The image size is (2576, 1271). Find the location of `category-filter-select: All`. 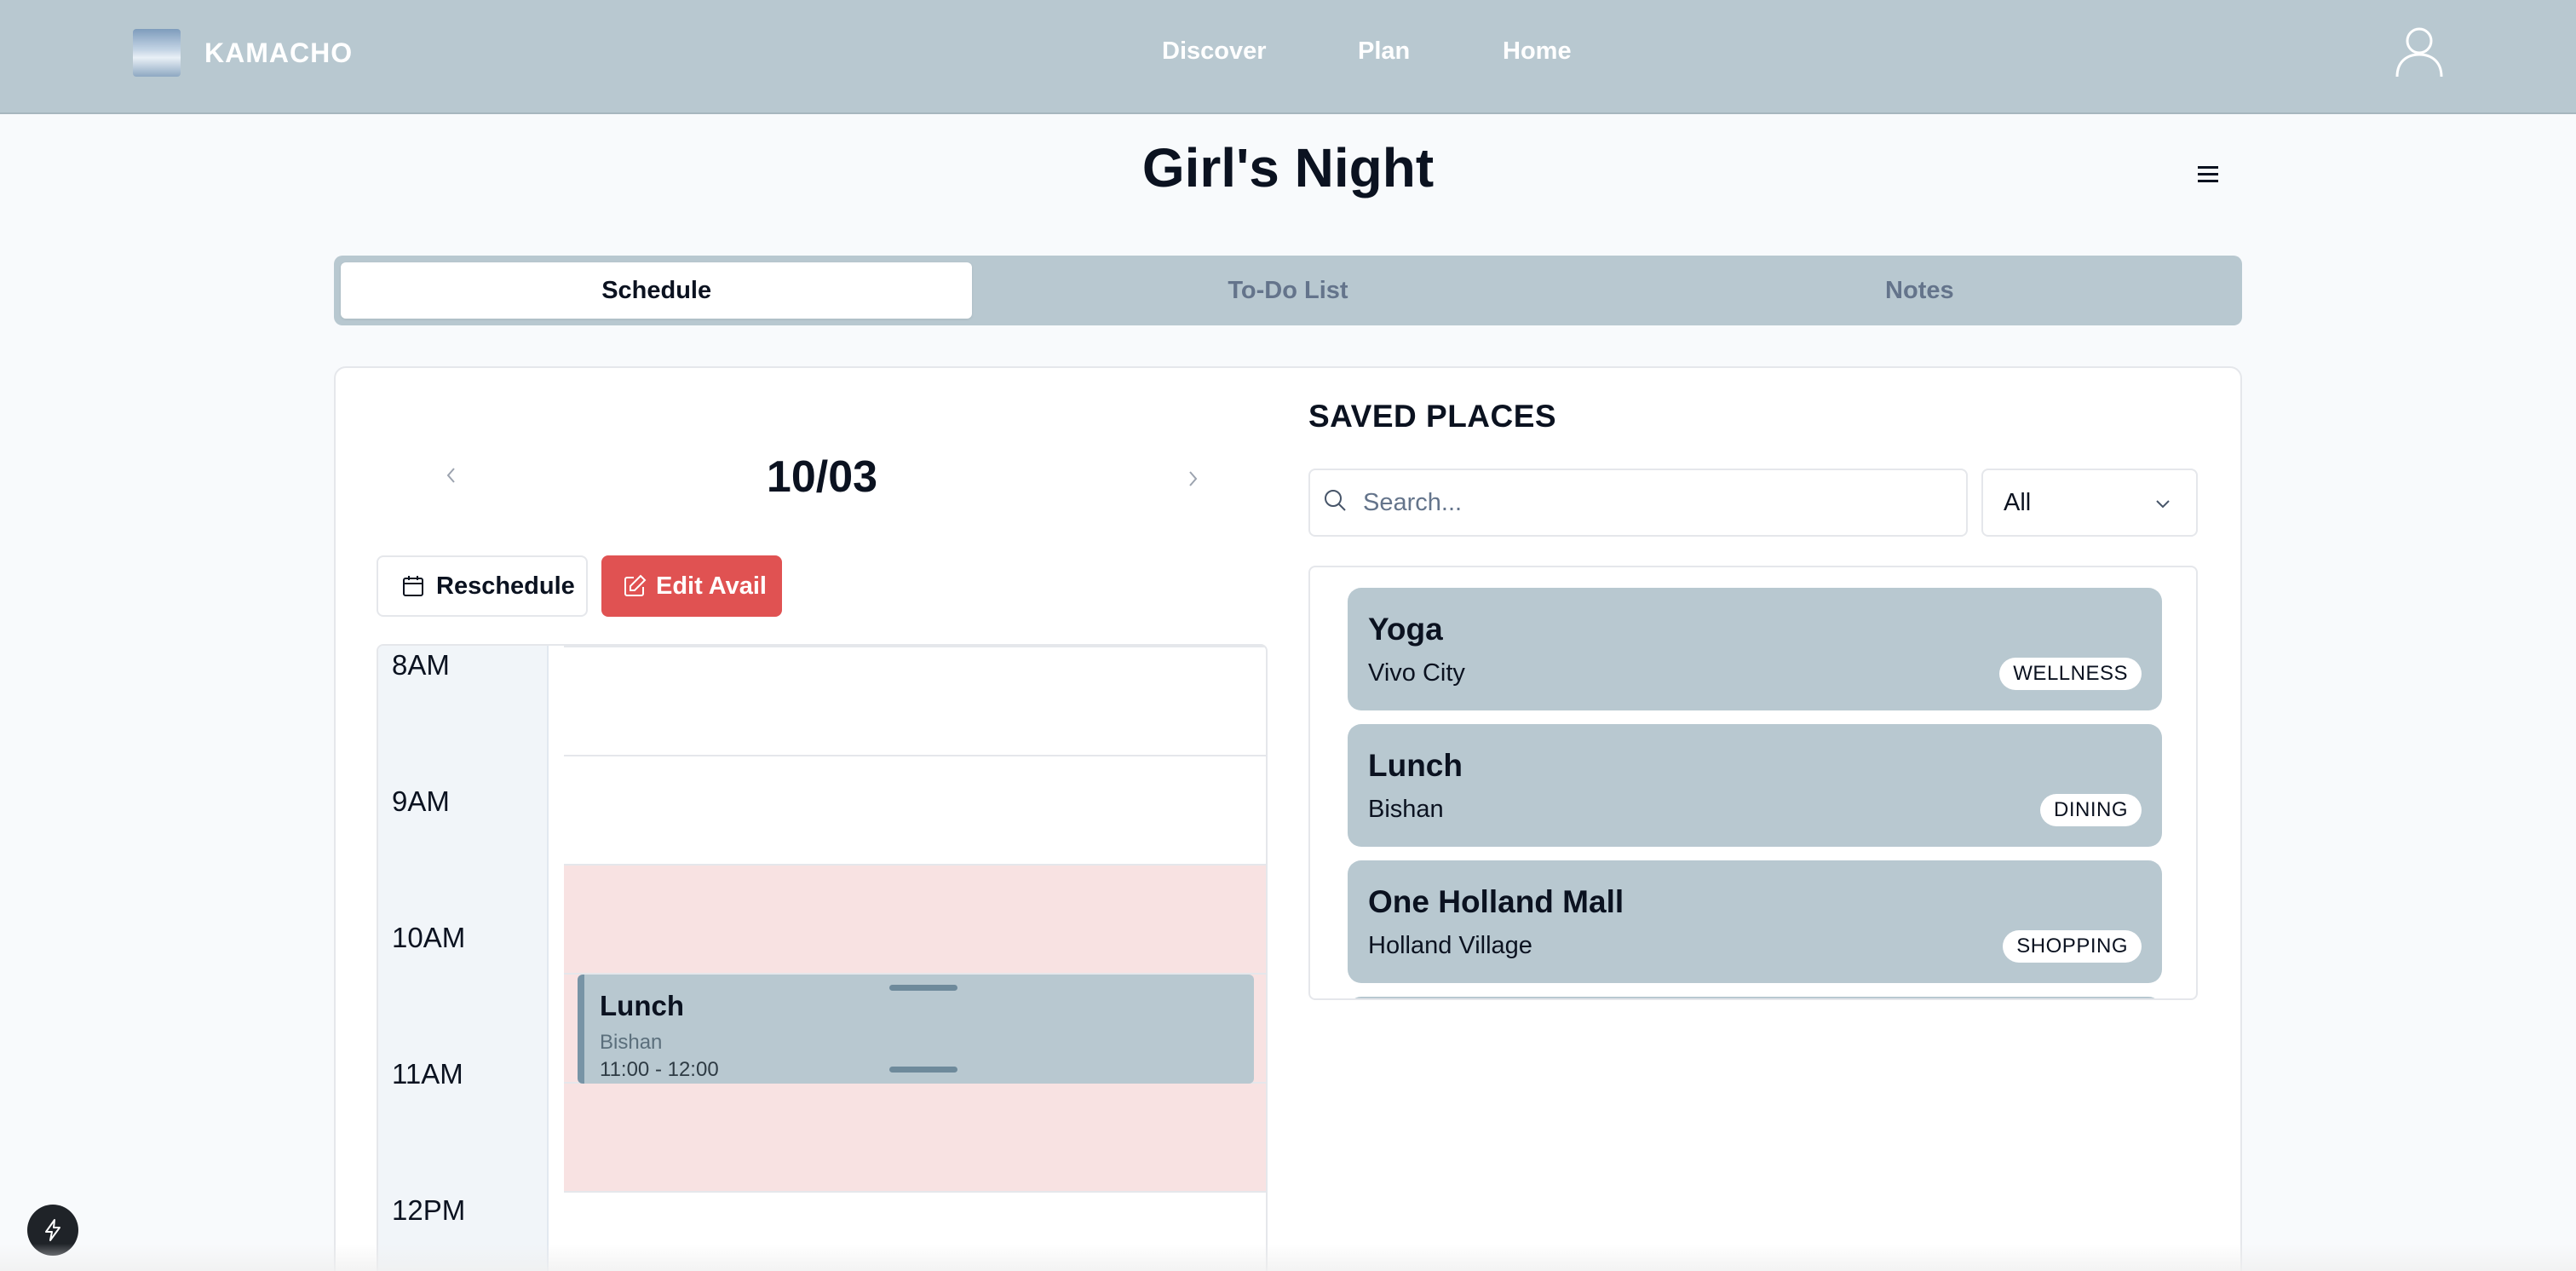

category-filter-select: All is located at coordinates (2090, 503).